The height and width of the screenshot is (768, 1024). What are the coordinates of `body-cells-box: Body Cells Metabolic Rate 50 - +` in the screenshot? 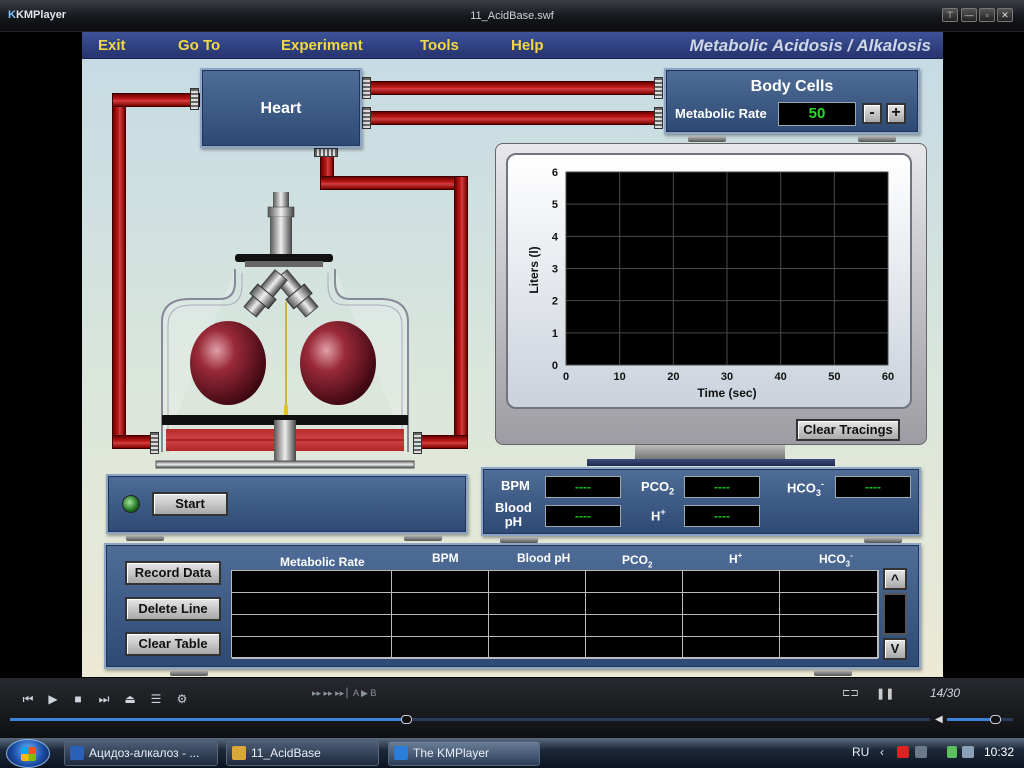 It's located at (792, 101).